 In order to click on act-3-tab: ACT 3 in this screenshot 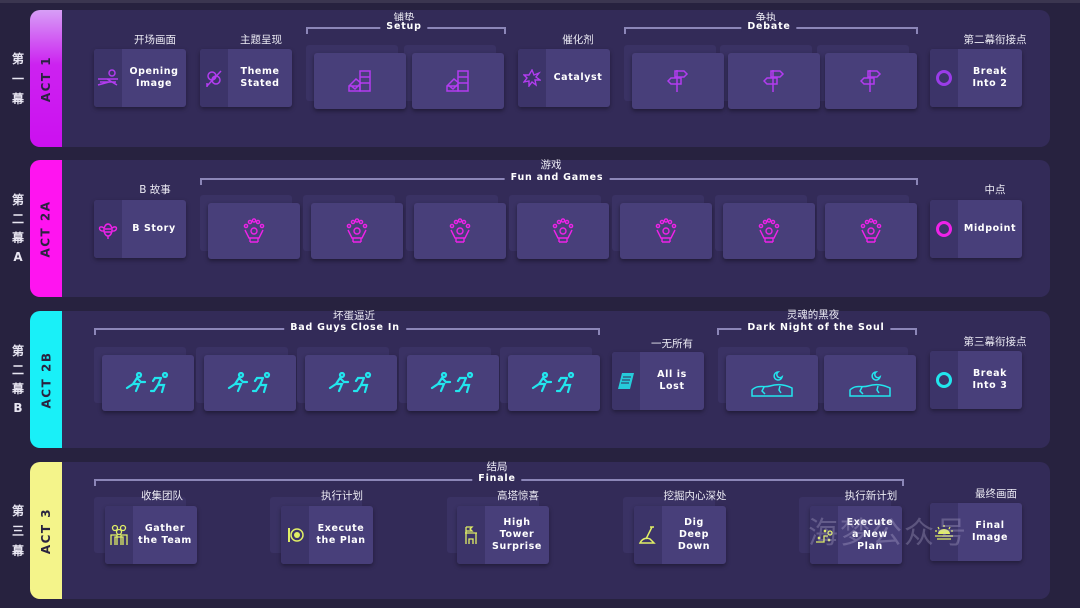, I will do `click(46, 530)`.